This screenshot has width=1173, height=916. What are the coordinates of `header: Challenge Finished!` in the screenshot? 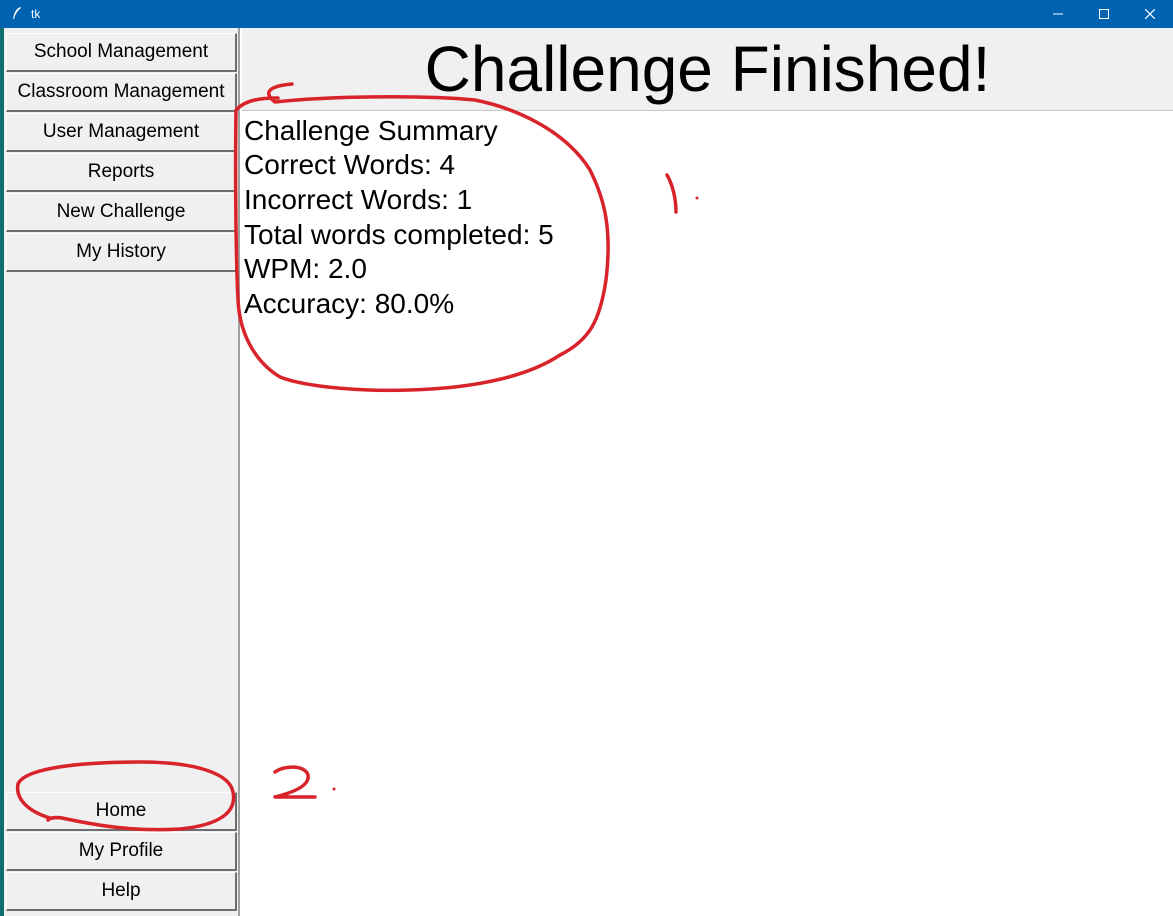 It's located at (707, 69).